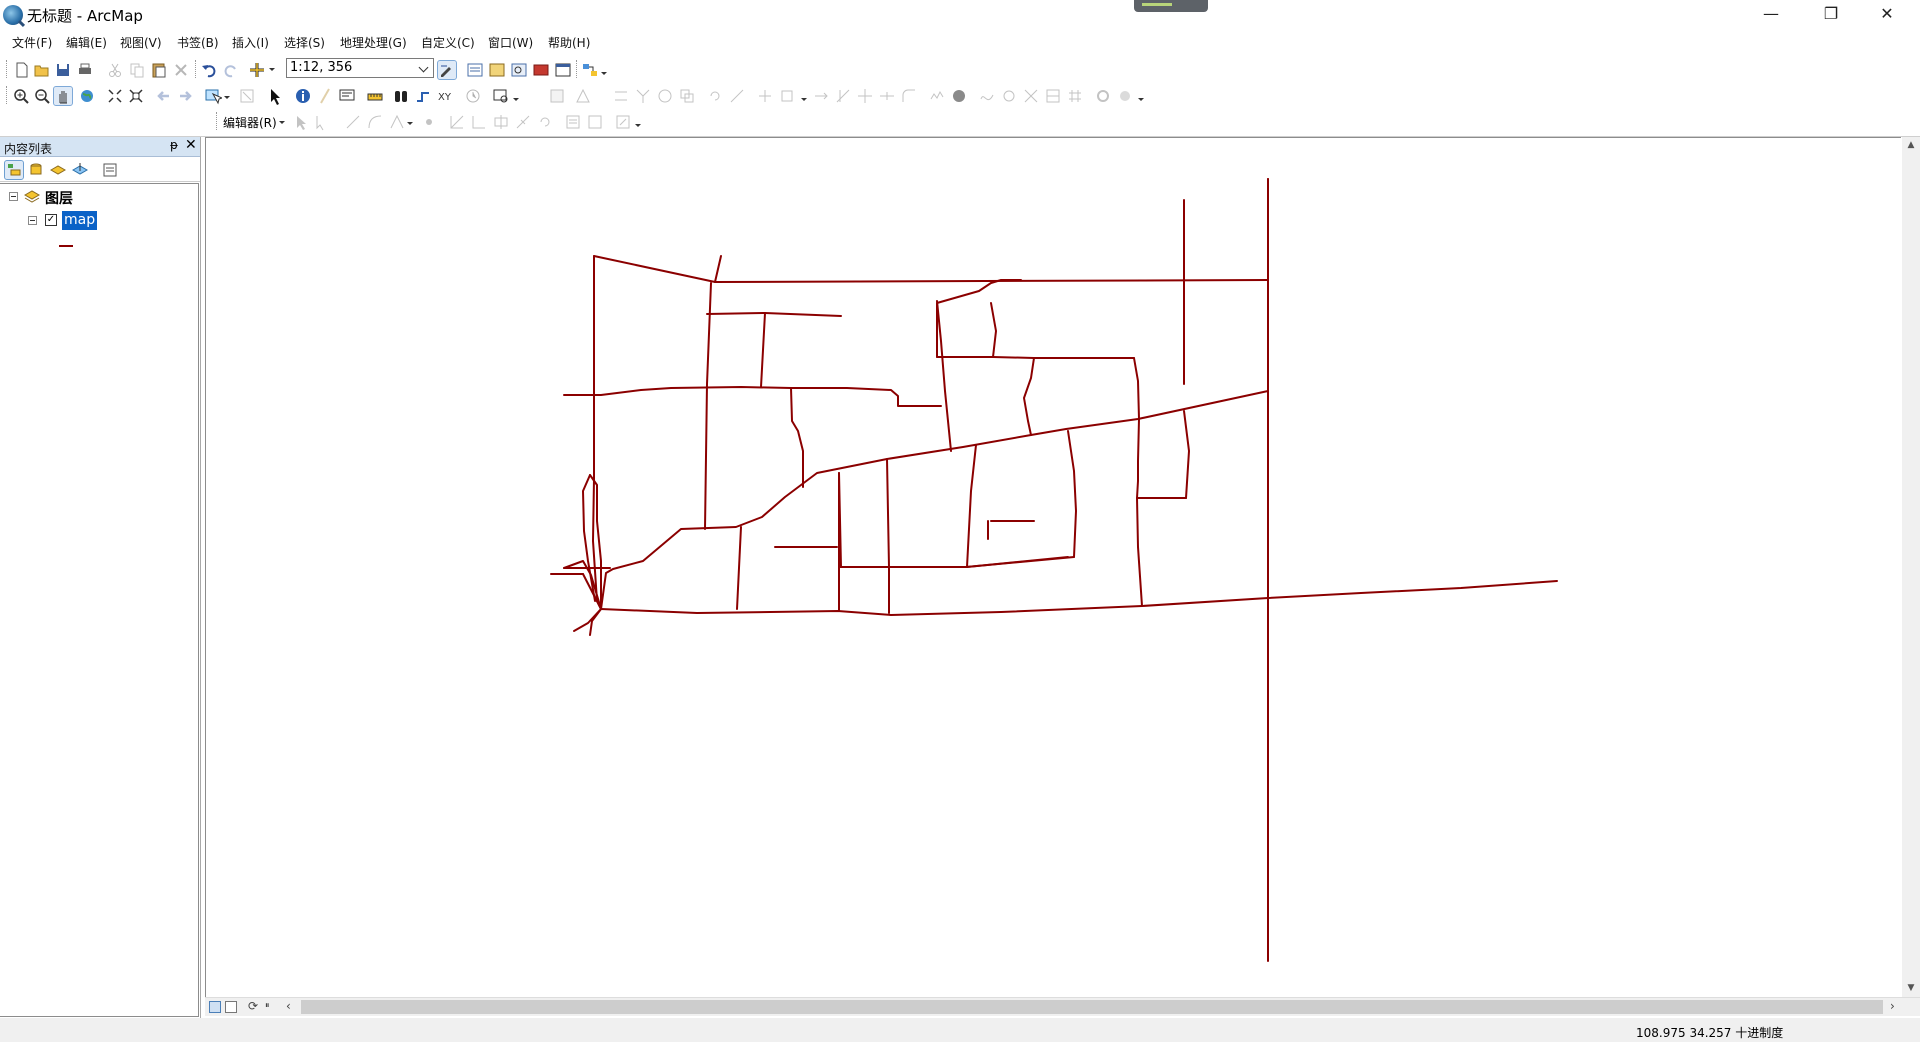 Image resolution: width=1920 pixels, height=1042 pixels. I want to click on extra-tools-dropdown, so click(1140, 98).